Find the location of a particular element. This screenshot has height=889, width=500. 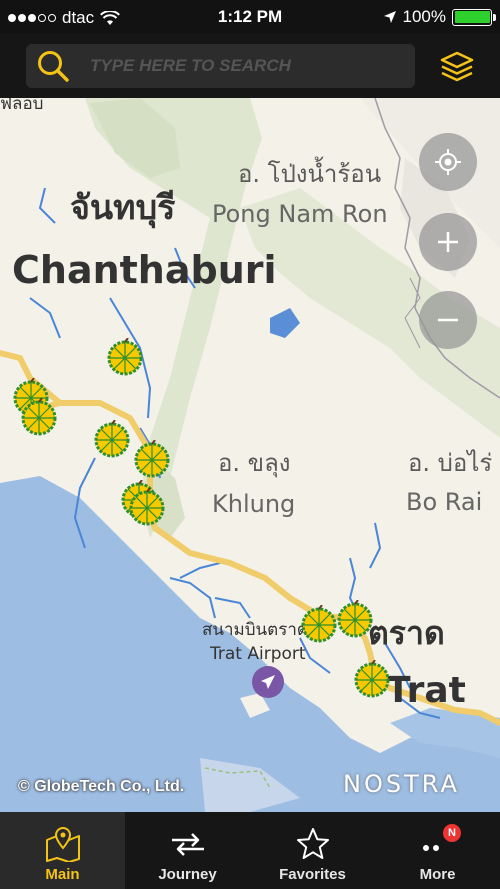

minus-icon is located at coordinates (448, 320).